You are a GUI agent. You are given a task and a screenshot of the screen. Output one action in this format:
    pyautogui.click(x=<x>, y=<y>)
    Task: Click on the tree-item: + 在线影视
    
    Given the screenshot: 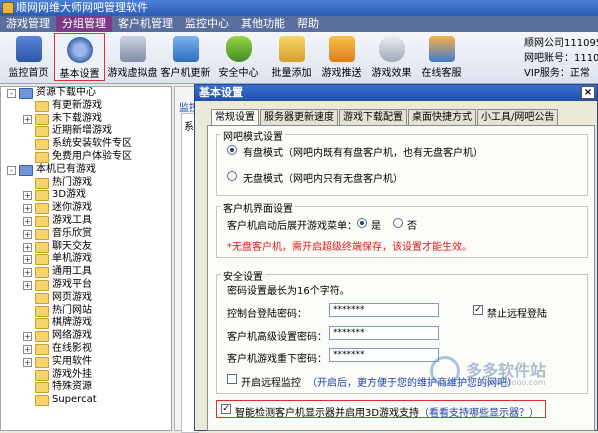 What is the action you would take?
    pyautogui.click(x=86, y=349)
    